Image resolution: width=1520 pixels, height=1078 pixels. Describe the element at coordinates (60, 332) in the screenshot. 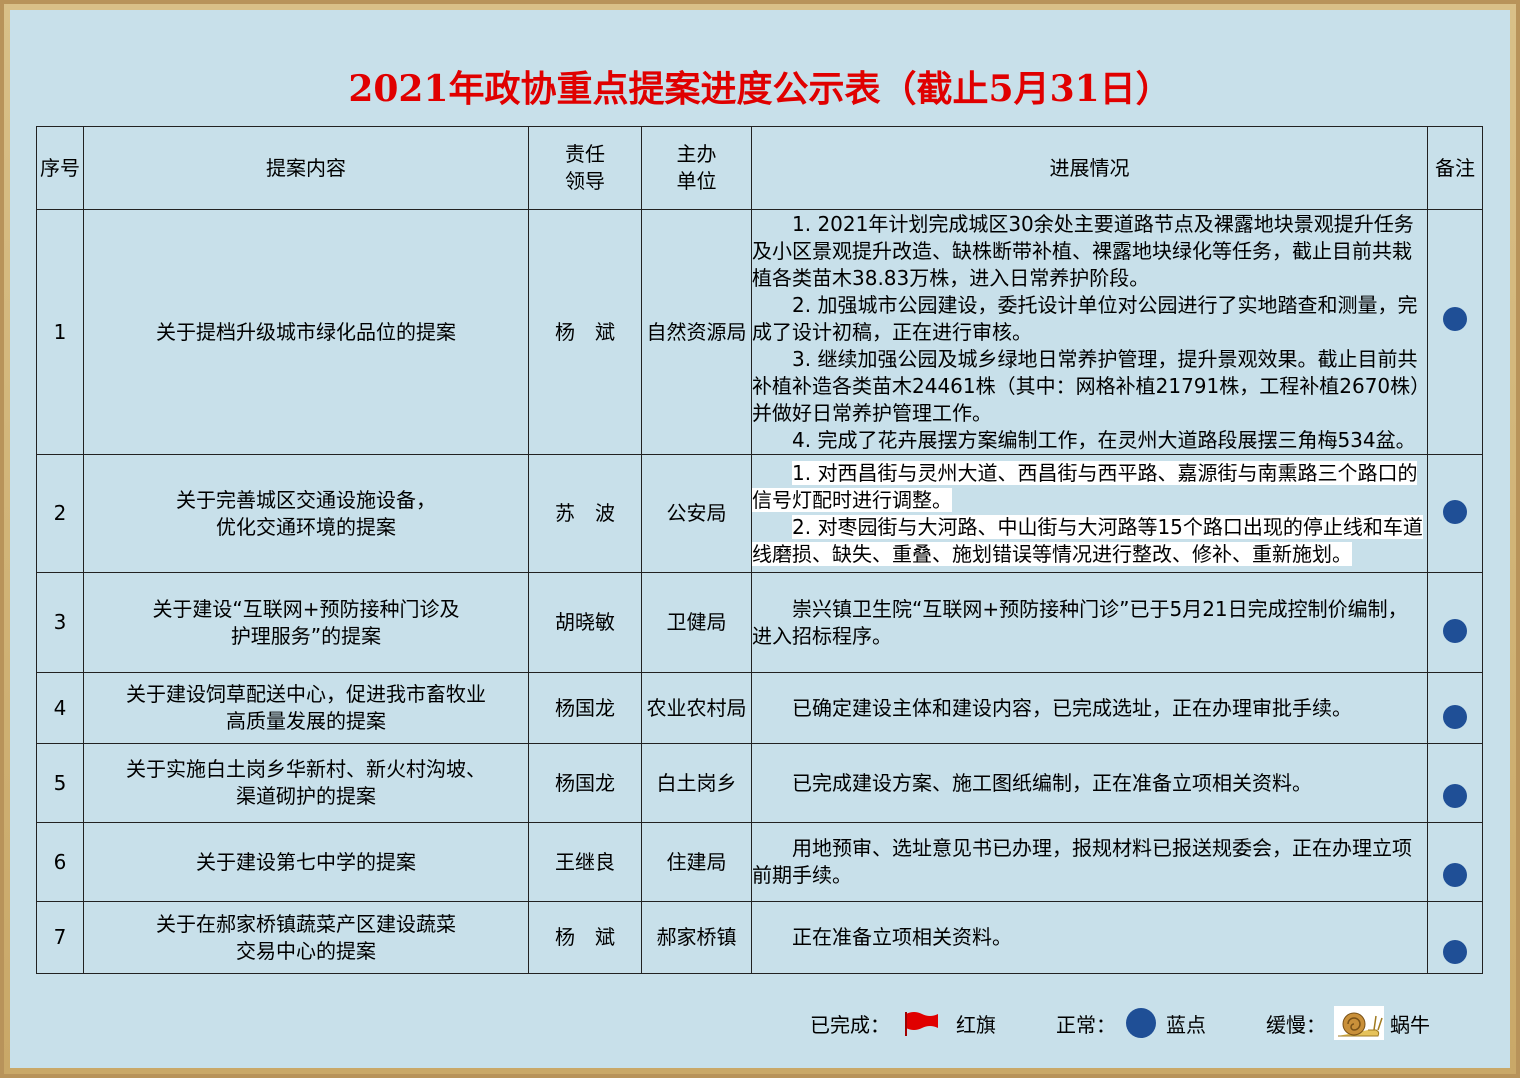

I see `row-number: 1` at that location.